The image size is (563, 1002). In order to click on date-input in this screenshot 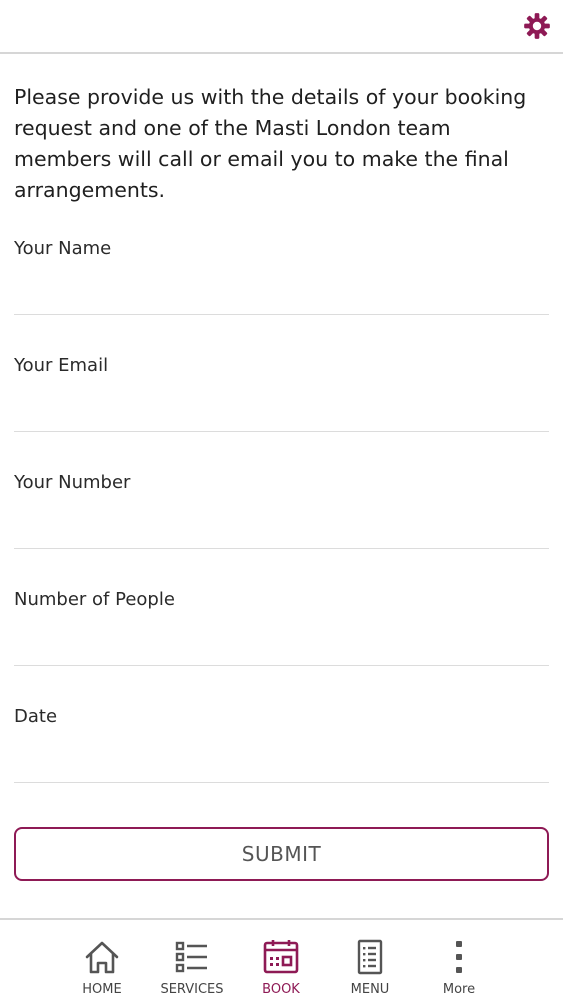, I will do `click(281, 764)`.